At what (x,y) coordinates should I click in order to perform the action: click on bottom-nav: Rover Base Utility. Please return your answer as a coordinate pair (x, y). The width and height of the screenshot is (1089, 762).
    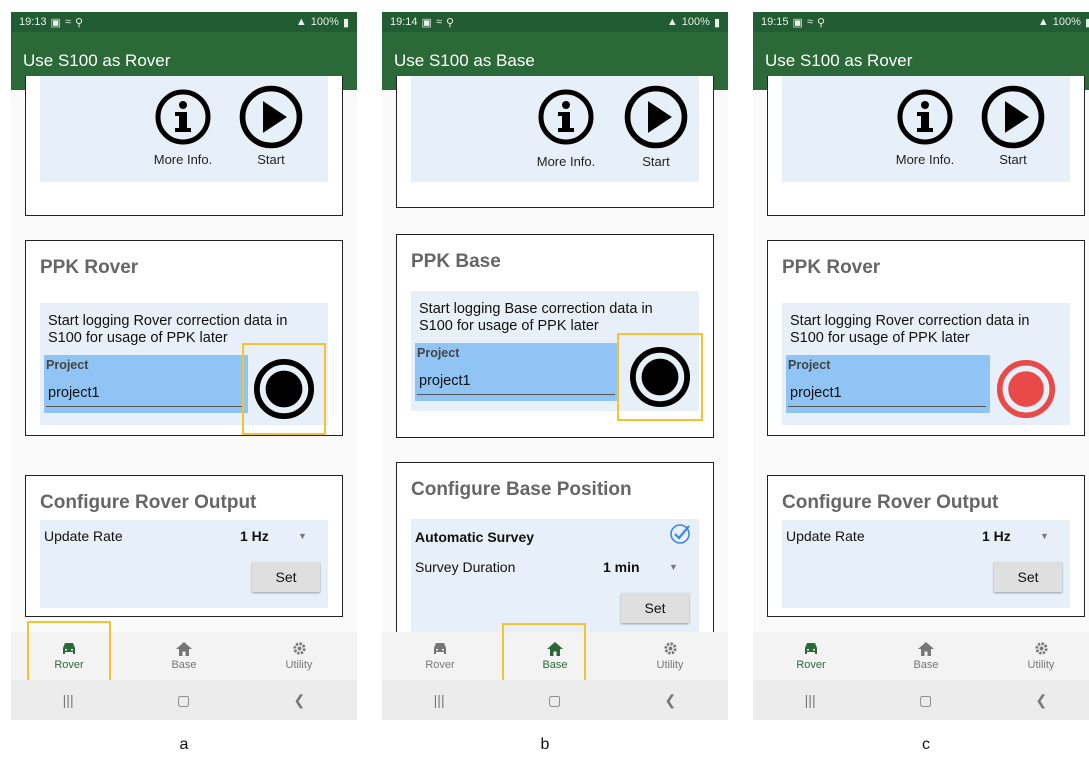
    Looking at the image, I should click on (921, 656).